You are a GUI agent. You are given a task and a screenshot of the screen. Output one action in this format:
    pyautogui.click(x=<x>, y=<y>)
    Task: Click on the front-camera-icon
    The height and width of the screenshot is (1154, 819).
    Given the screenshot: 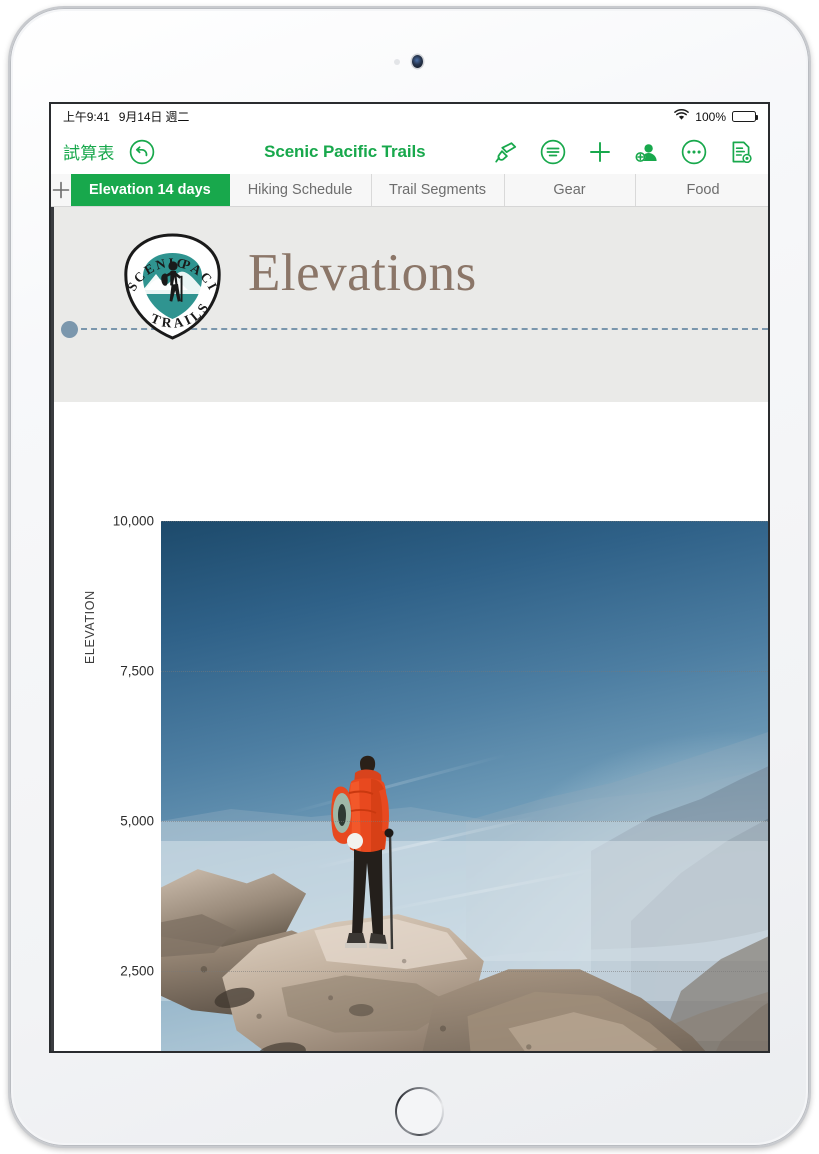 What is the action you would take?
    pyautogui.click(x=417, y=61)
    